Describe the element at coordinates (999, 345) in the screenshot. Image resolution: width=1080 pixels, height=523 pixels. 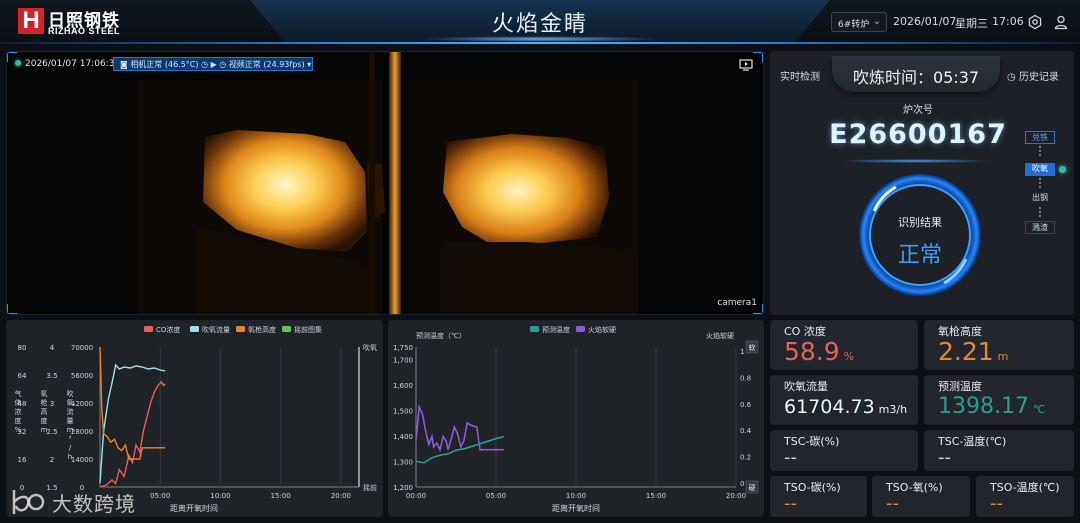
I see `metric-card-lance: 氧枪高度 2.21 m` at that location.